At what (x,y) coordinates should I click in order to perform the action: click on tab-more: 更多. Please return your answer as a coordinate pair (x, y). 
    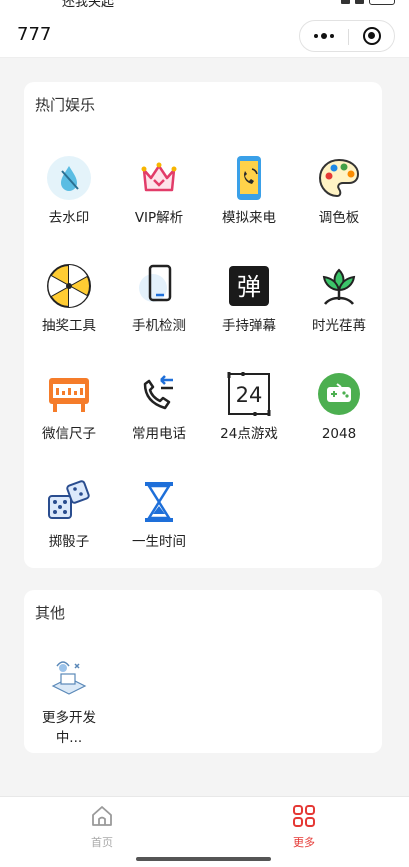
    Looking at the image, I should click on (304, 827).